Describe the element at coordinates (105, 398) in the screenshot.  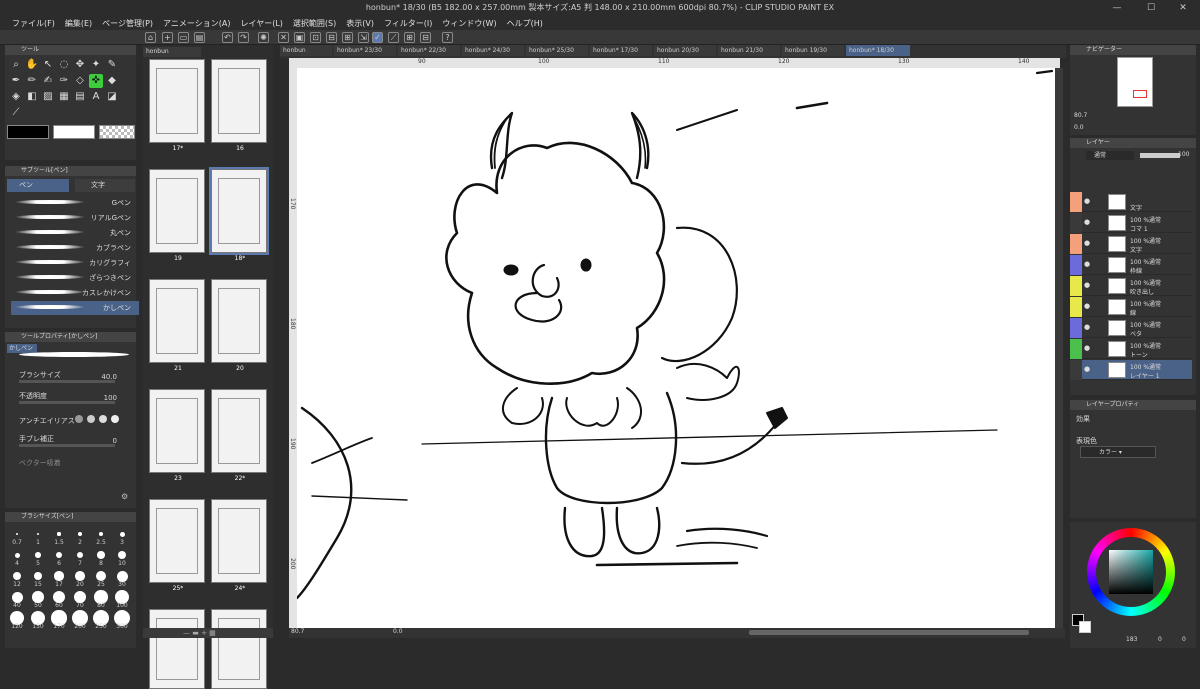
I see `opacity-value: 100` at that location.